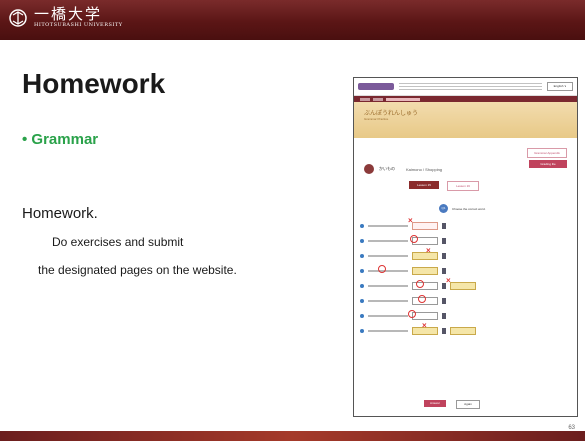 This screenshot has width=585, height=441. Describe the element at coordinates (403, 99) in the screenshot. I see `nav-item-current` at that location.